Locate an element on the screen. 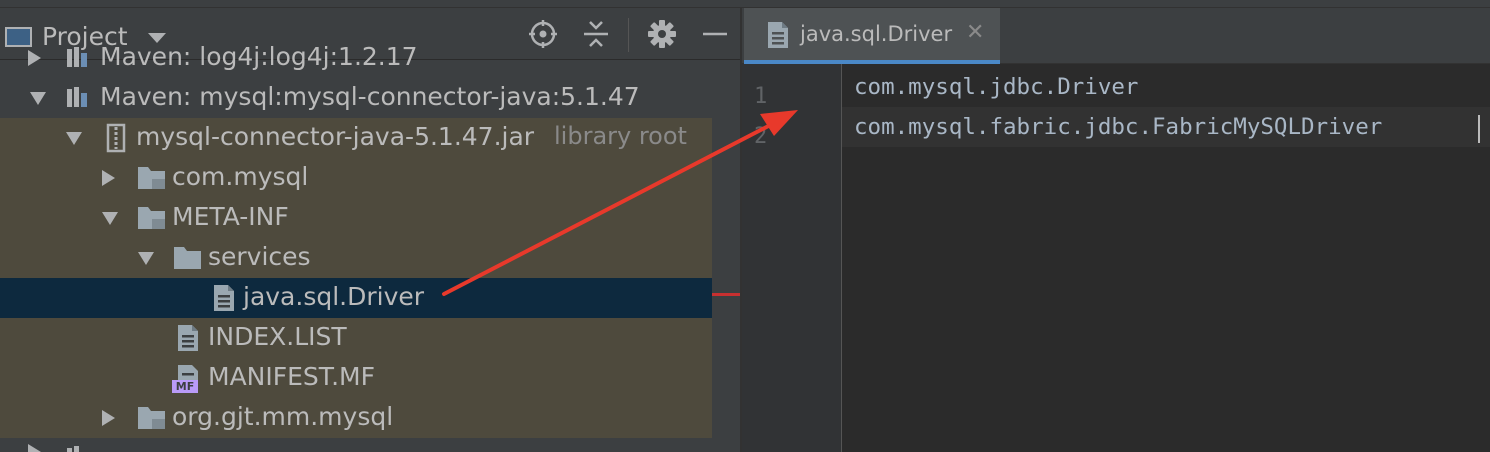 The height and width of the screenshot is (452, 1490). editor-tab-java-sql-driver: java.sql.Driver ✕ is located at coordinates (872, 36).